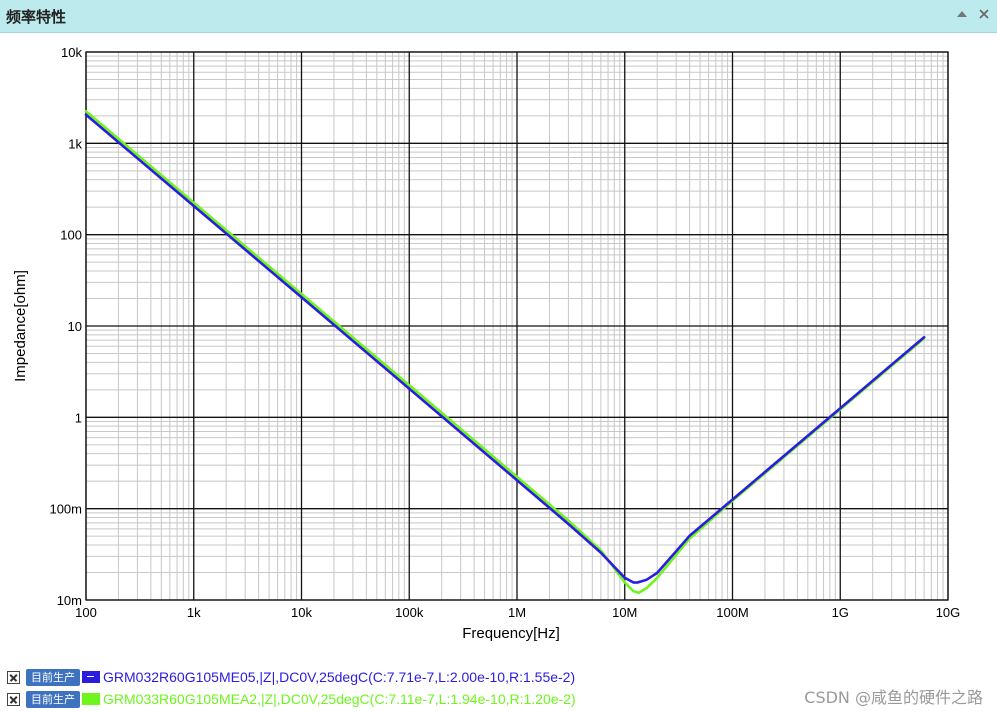 This screenshot has width=997, height=711. What do you see at coordinates (65, 509) in the screenshot?
I see `y-tick-label: 100m` at bounding box center [65, 509].